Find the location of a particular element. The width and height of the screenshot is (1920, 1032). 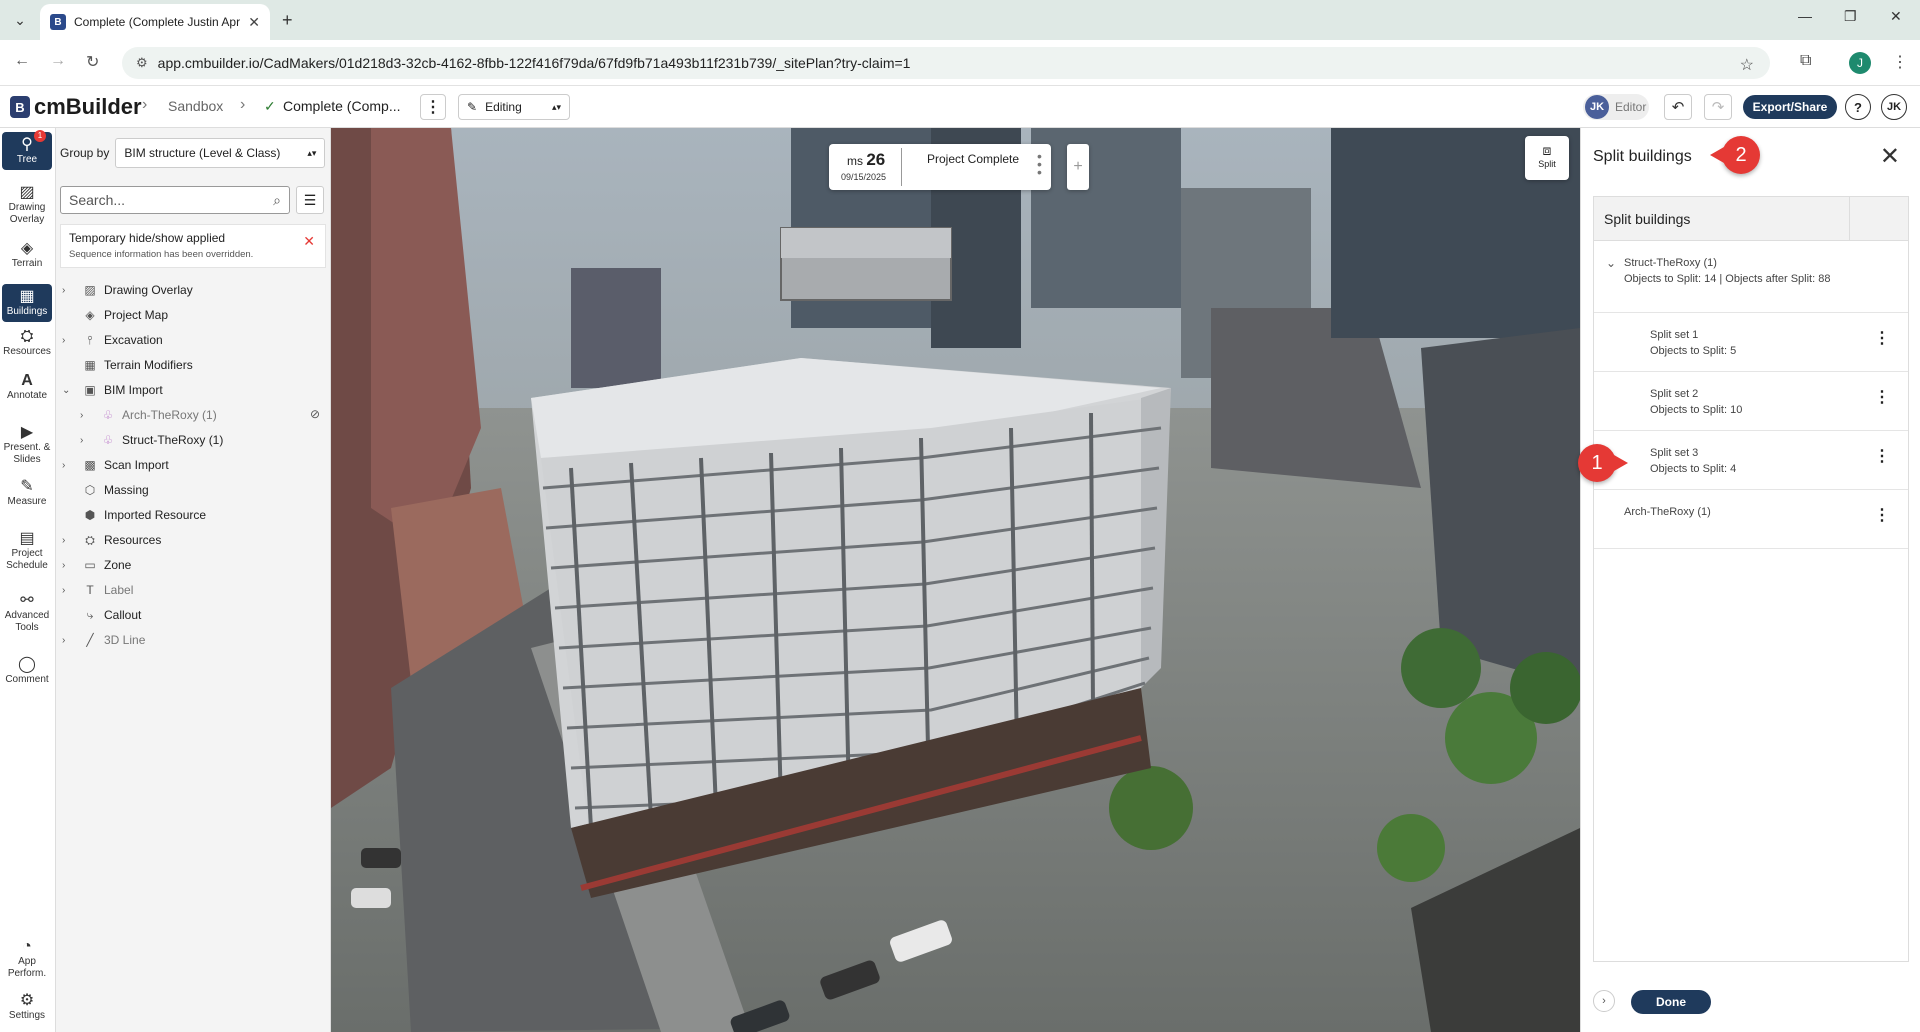

redo-button: ↷ is located at coordinates (1718, 107).